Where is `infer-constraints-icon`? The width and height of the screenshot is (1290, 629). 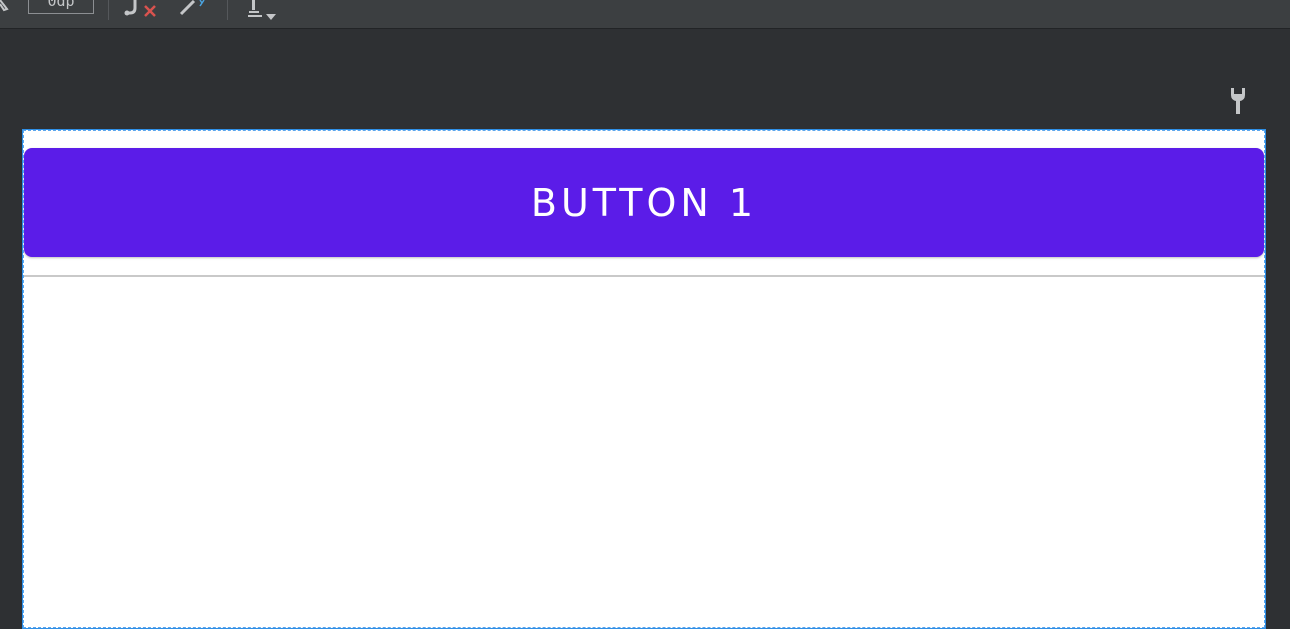
infer-constraints-icon is located at coordinates (194, 10).